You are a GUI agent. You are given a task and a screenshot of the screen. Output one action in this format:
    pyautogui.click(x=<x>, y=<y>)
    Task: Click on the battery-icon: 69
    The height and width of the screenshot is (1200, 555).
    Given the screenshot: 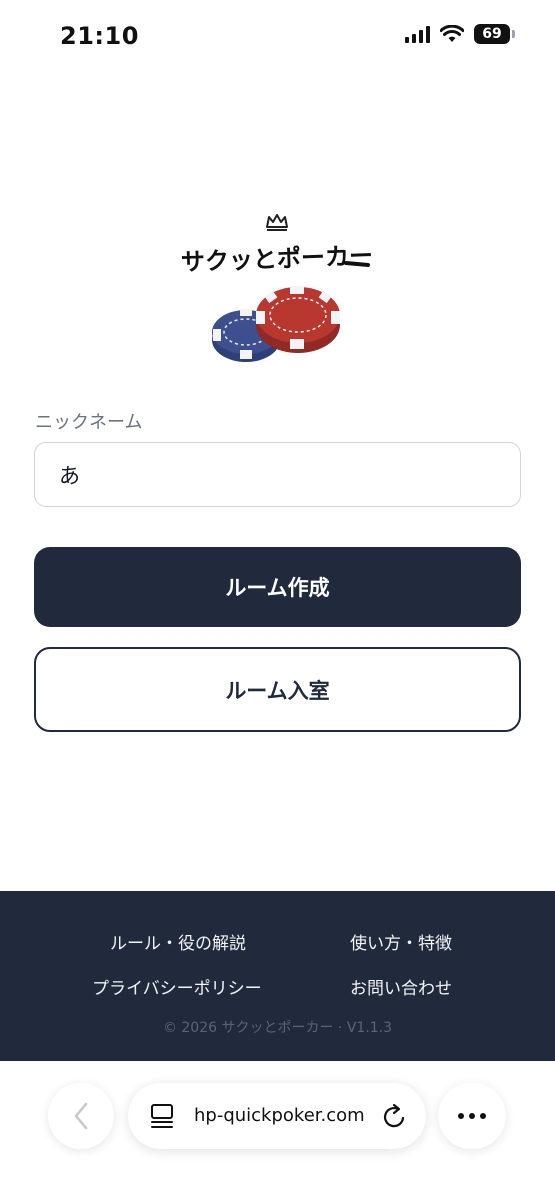 What is the action you would take?
    pyautogui.click(x=492, y=34)
    